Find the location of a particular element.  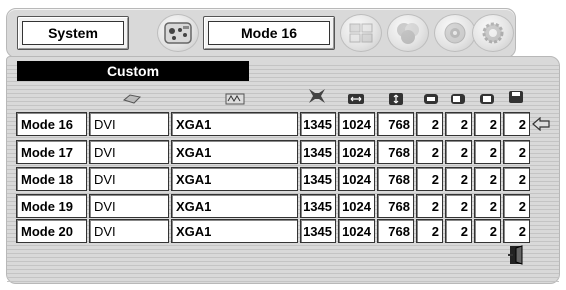

signal-icon is located at coordinates (235, 99).